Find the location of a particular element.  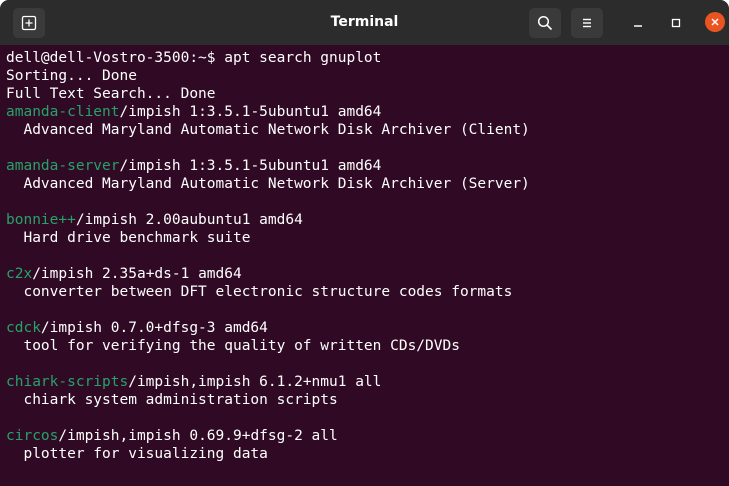

package-line: cdck/impish 0.7.0+dfsg-3 amd64 is located at coordinates (367, 328).